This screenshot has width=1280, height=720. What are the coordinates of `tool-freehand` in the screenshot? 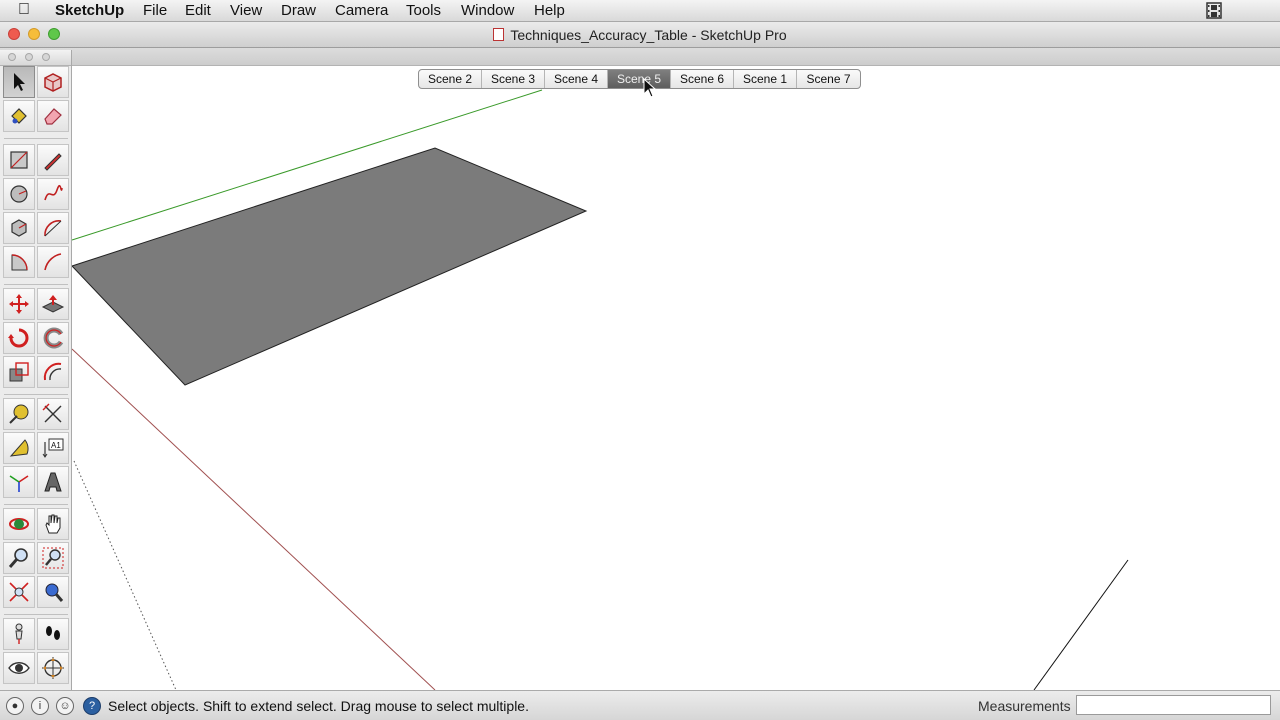 It's located at (53, 194).